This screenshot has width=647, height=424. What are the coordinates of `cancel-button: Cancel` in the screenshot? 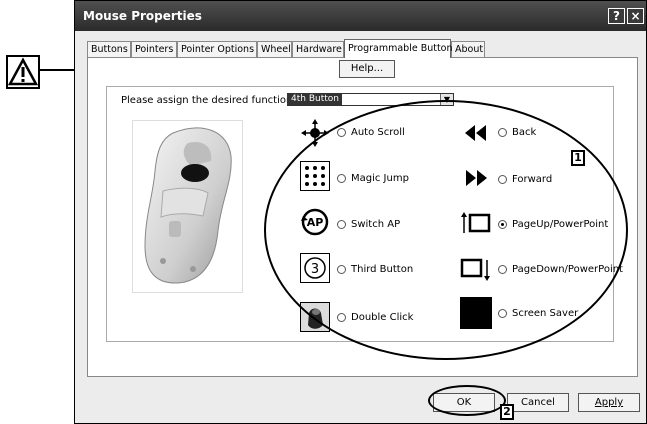 It's located at (538, 402).